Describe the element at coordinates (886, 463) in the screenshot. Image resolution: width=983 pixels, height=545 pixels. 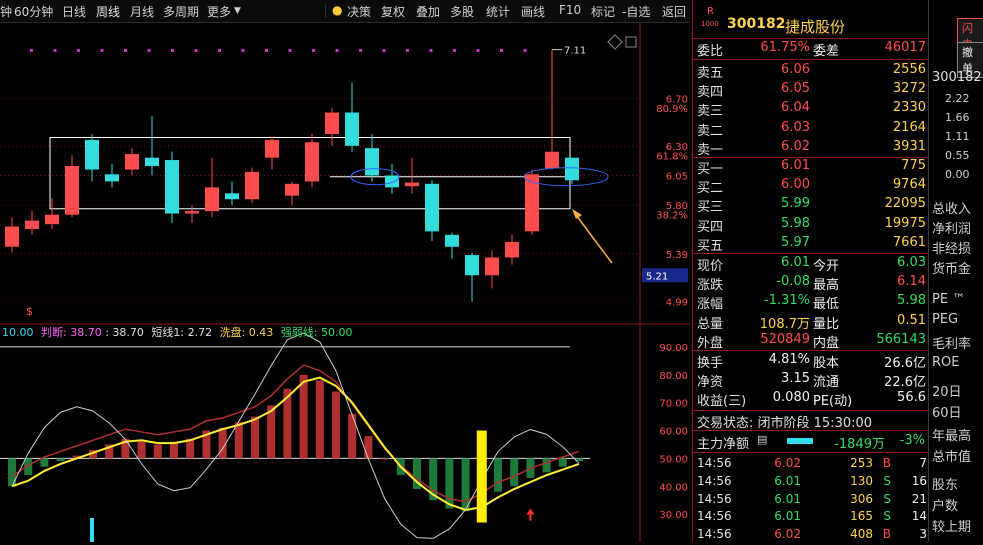
I see `tick-side: B` at that location.